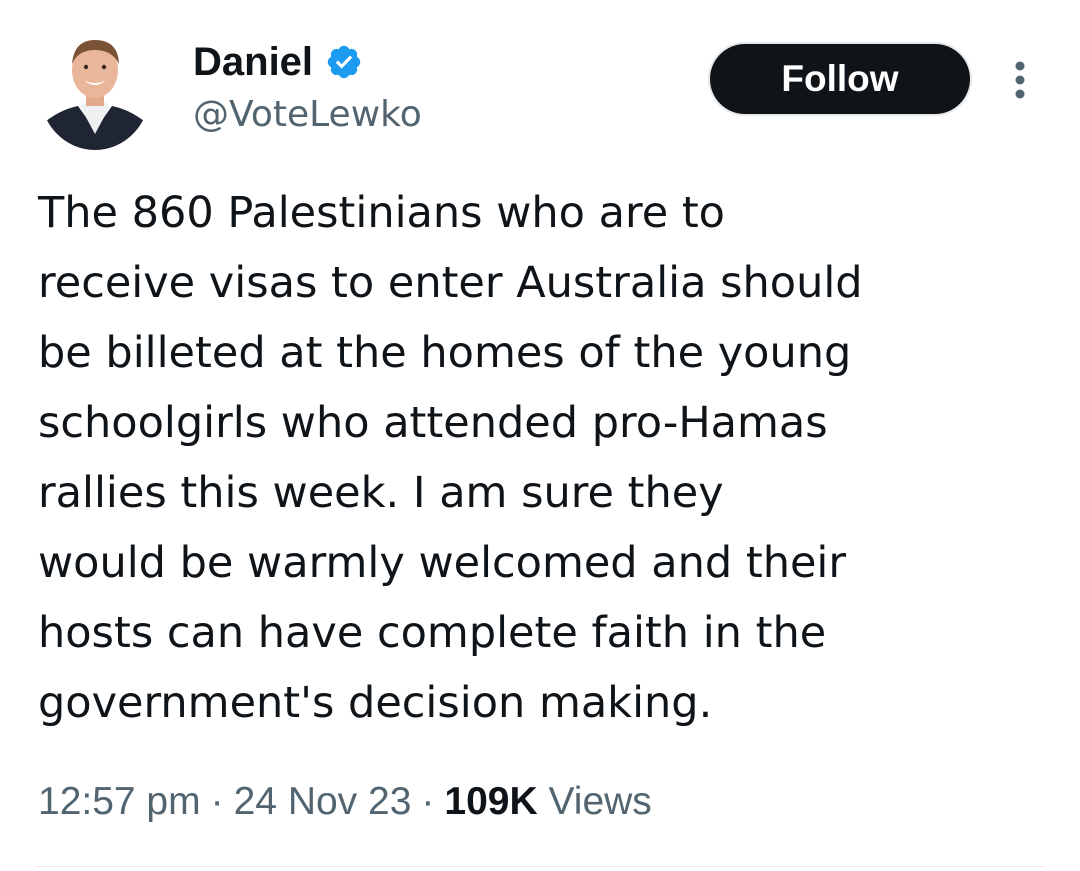  What do you see at coordinates (840, 79) in the screenshot?
I see `follow-button: Follow` at bounding box center [840, 79].